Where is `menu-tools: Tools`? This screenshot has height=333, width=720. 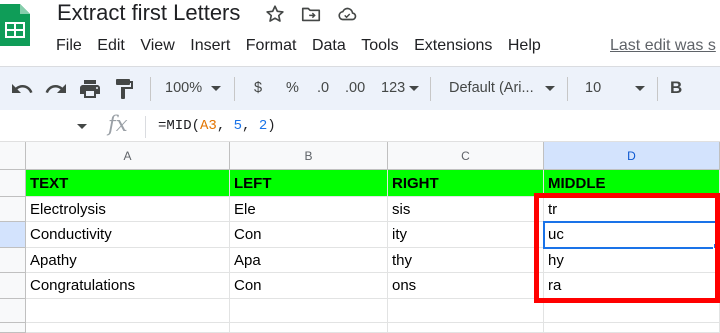 menu-tools: Tools is located at coordinates (379, 47).